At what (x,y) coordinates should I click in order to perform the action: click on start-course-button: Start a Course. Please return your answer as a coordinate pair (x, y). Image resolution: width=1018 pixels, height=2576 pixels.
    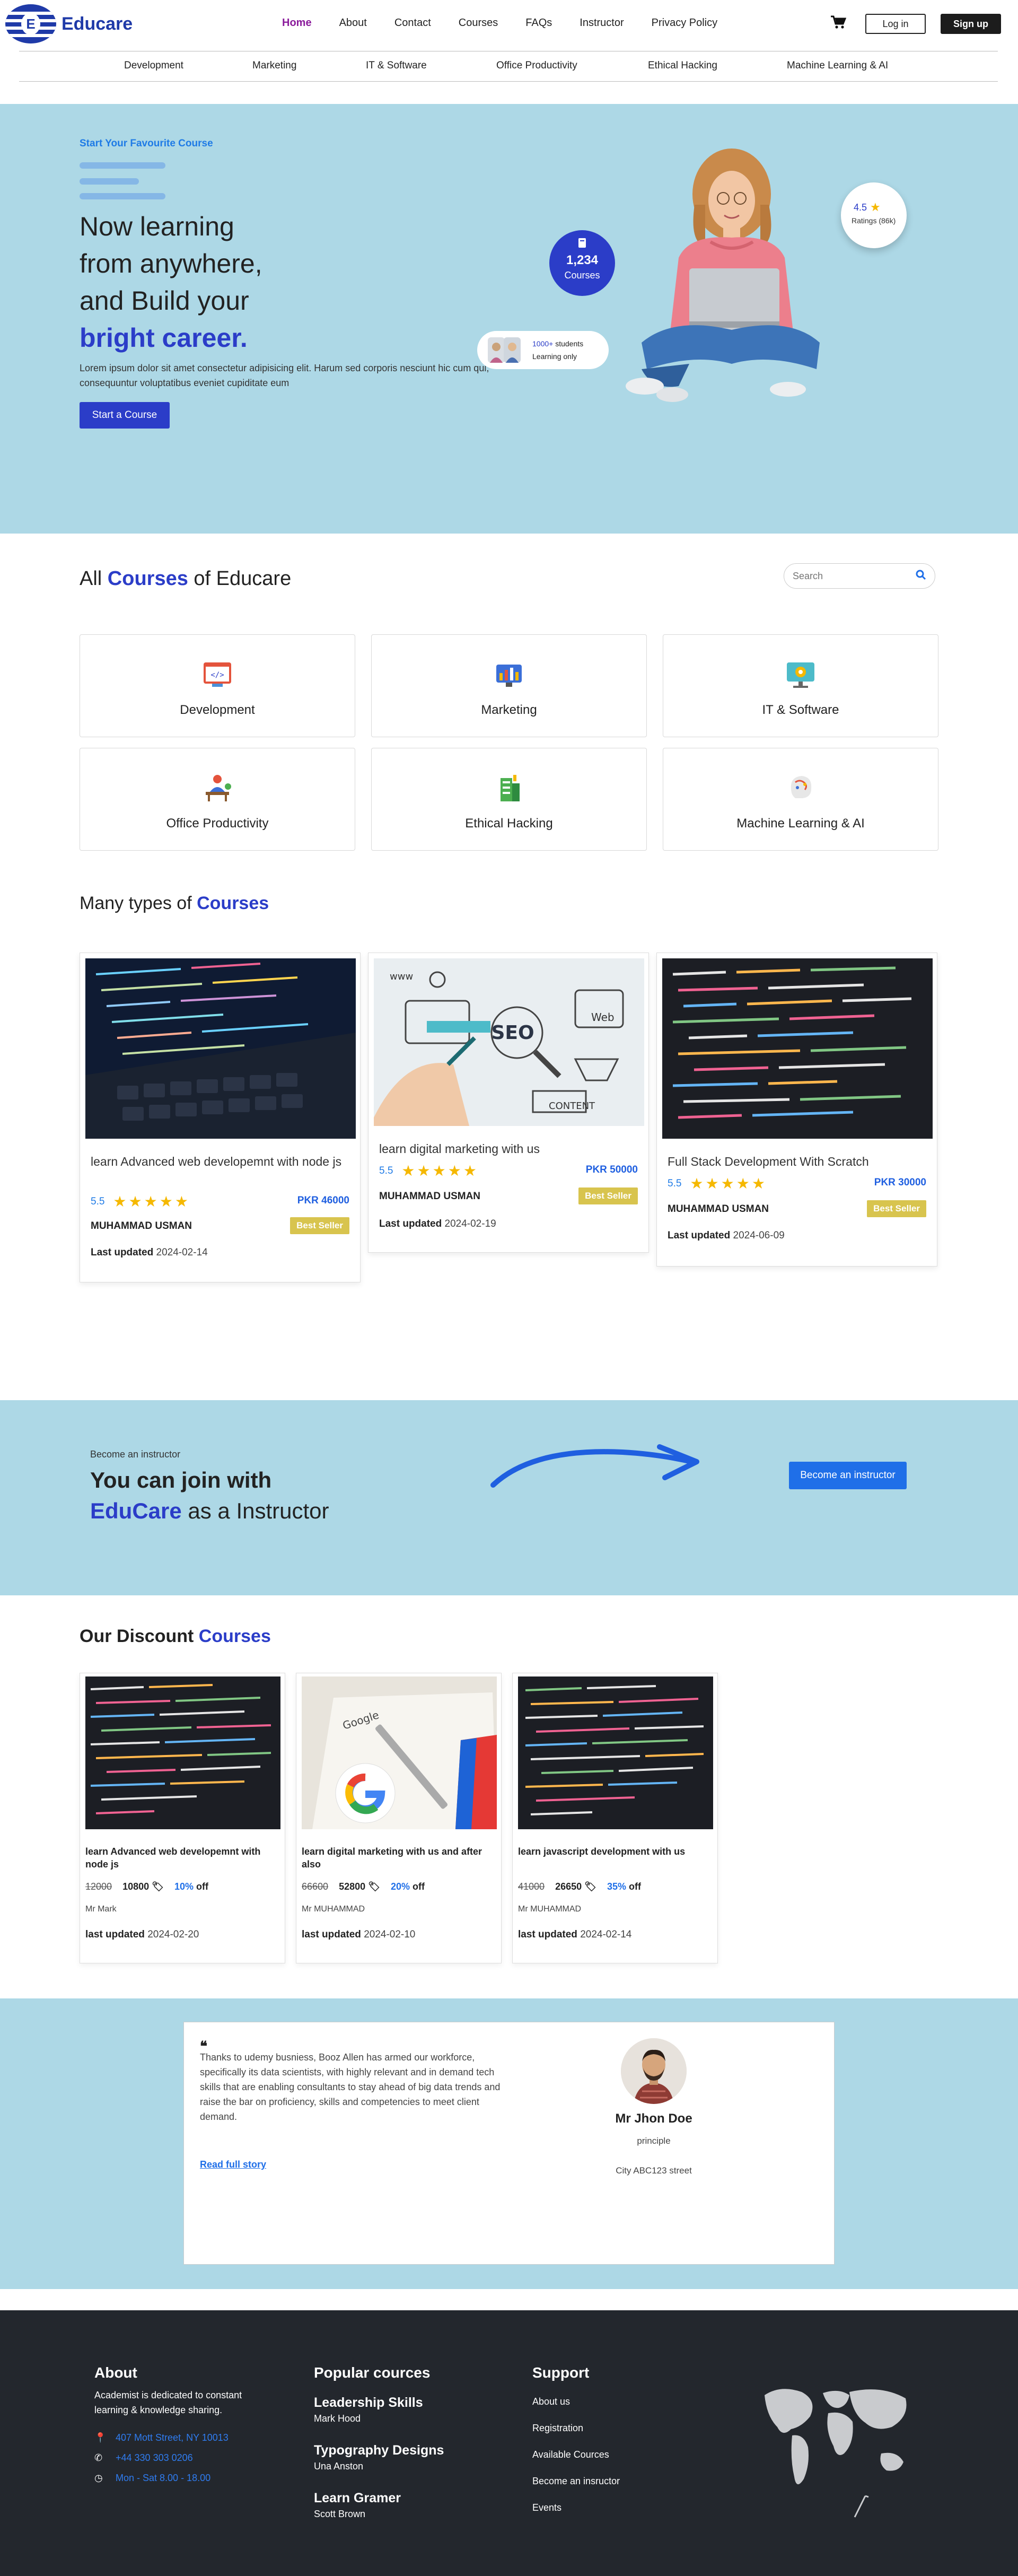
    Looking at the image, I should click on (125, 415).